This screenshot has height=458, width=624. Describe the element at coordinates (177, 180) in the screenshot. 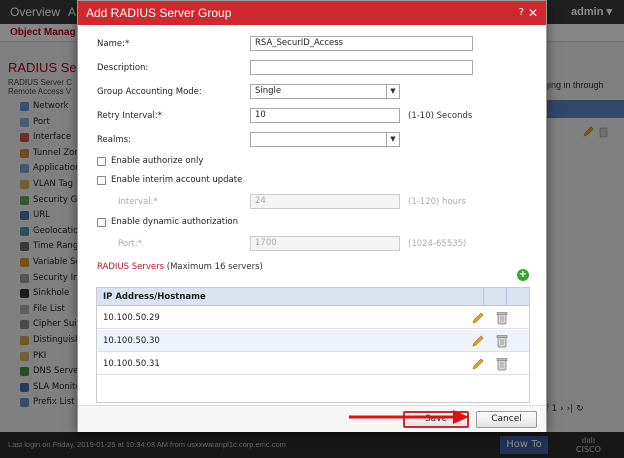

I see `interim-update-label: Enable interim account update` at that location.